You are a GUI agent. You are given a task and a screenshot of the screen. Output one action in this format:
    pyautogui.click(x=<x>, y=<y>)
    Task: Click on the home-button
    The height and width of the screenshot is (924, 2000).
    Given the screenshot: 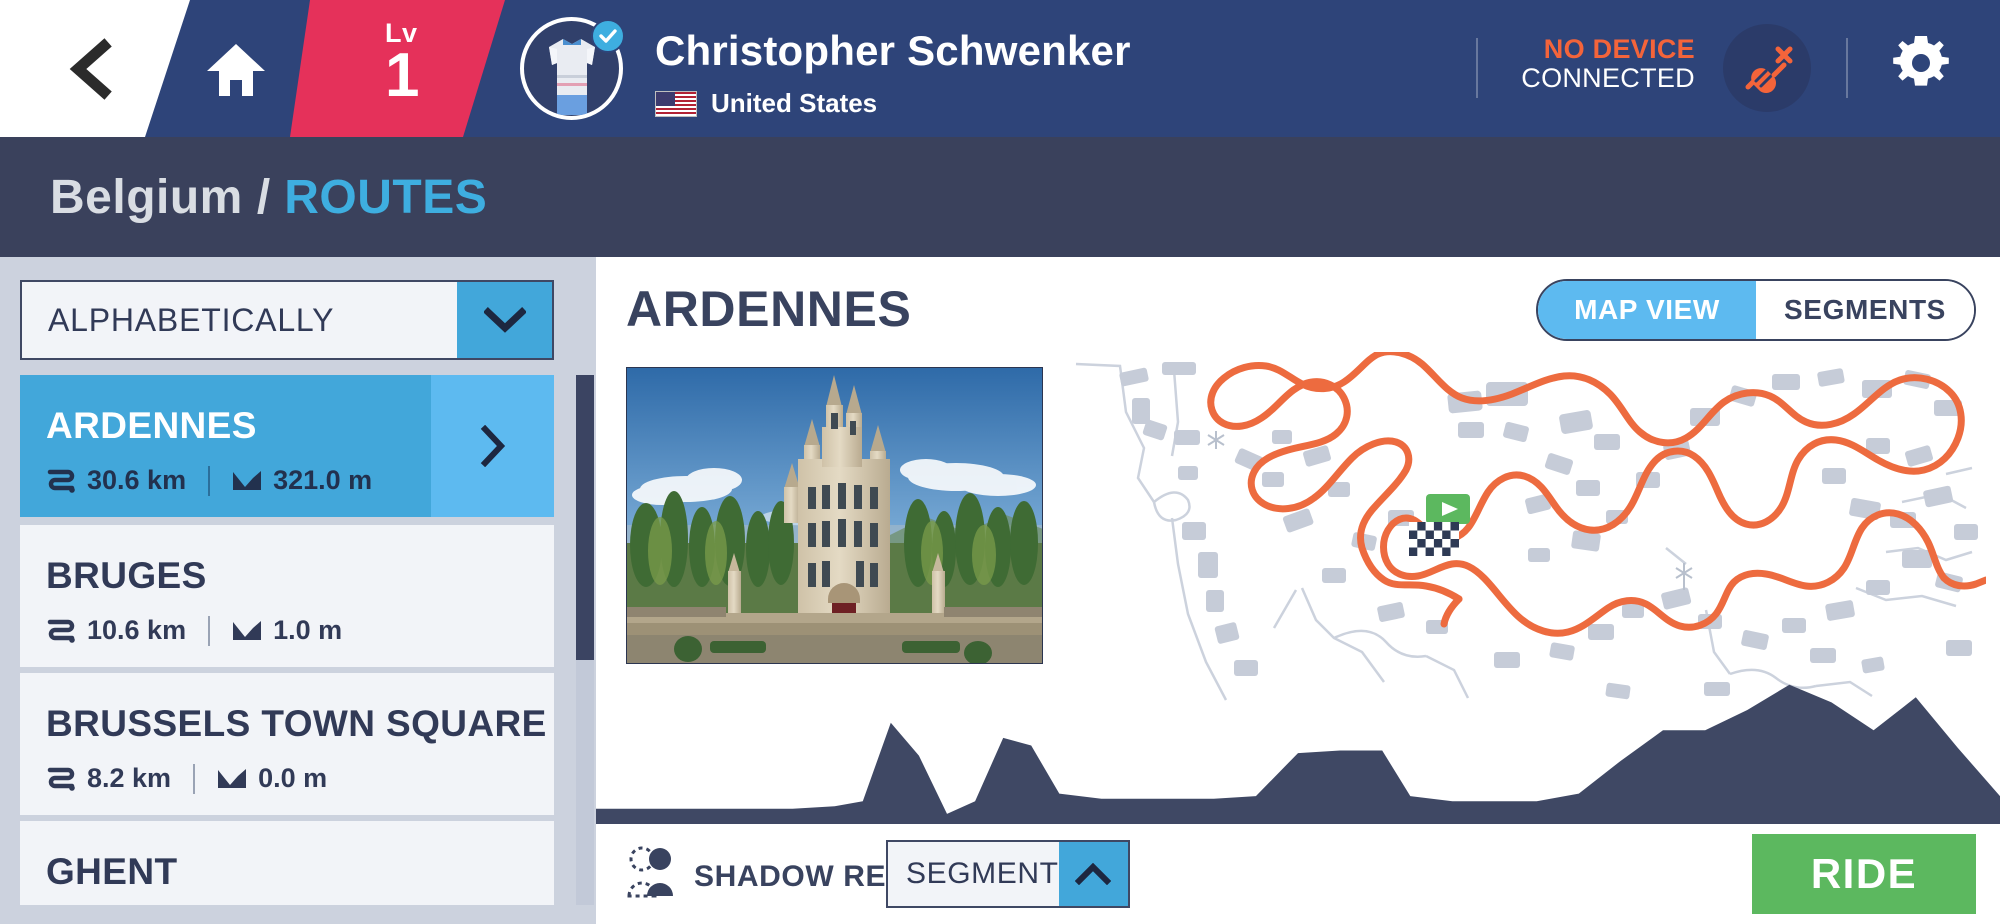 What is the action you would take?
    pyautogui.click(x=236, y=70)
    